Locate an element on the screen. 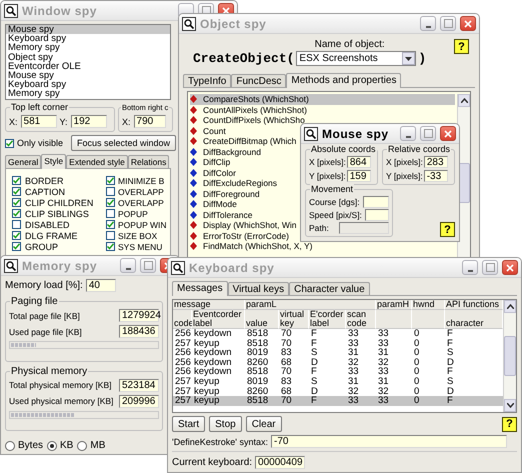 The image size is (522, 473). column-header: Eventcorder label is located at coordinates (218, 319).